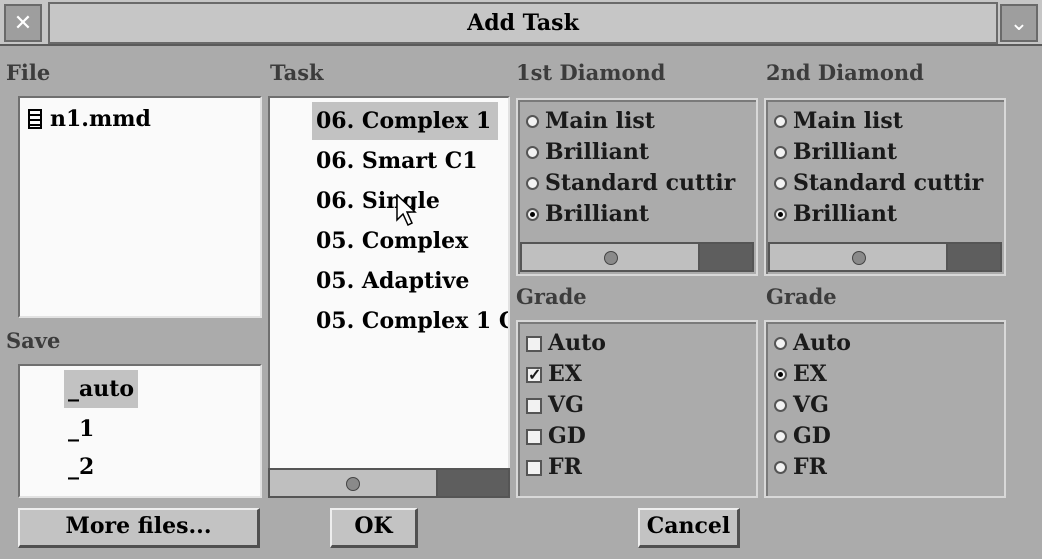  What do you see at coordinates (885, 257) in the screenshot?
I see `diamond2-scrollbar` at bounding box center [885, 257].